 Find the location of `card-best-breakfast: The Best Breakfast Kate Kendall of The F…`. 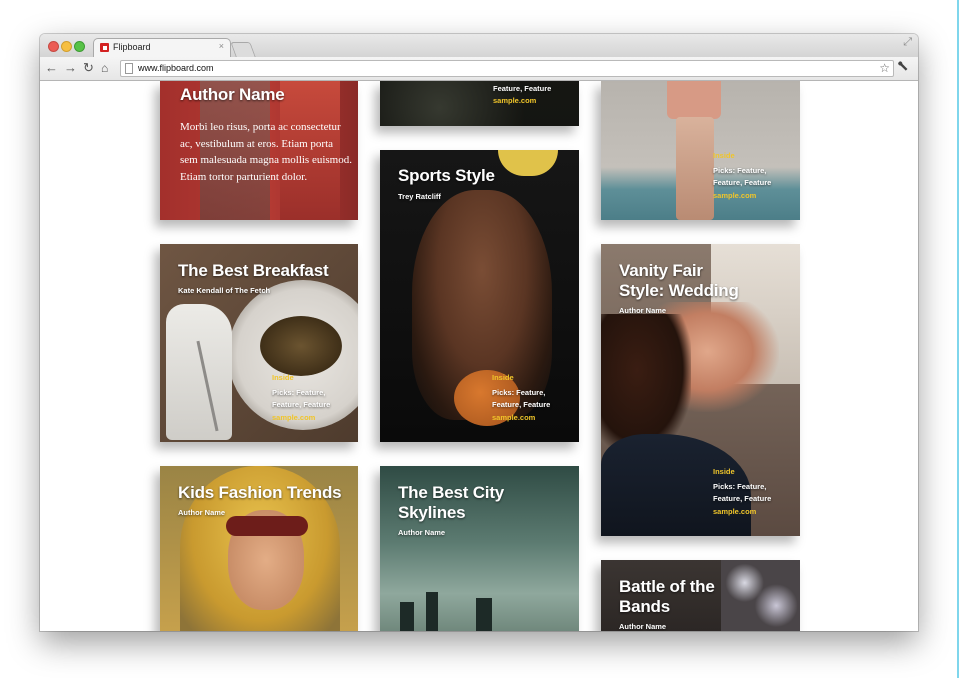

card-best-breakfast: The Best Breakfast Kate Kendall of The F… is located at coordinates (259, 343).